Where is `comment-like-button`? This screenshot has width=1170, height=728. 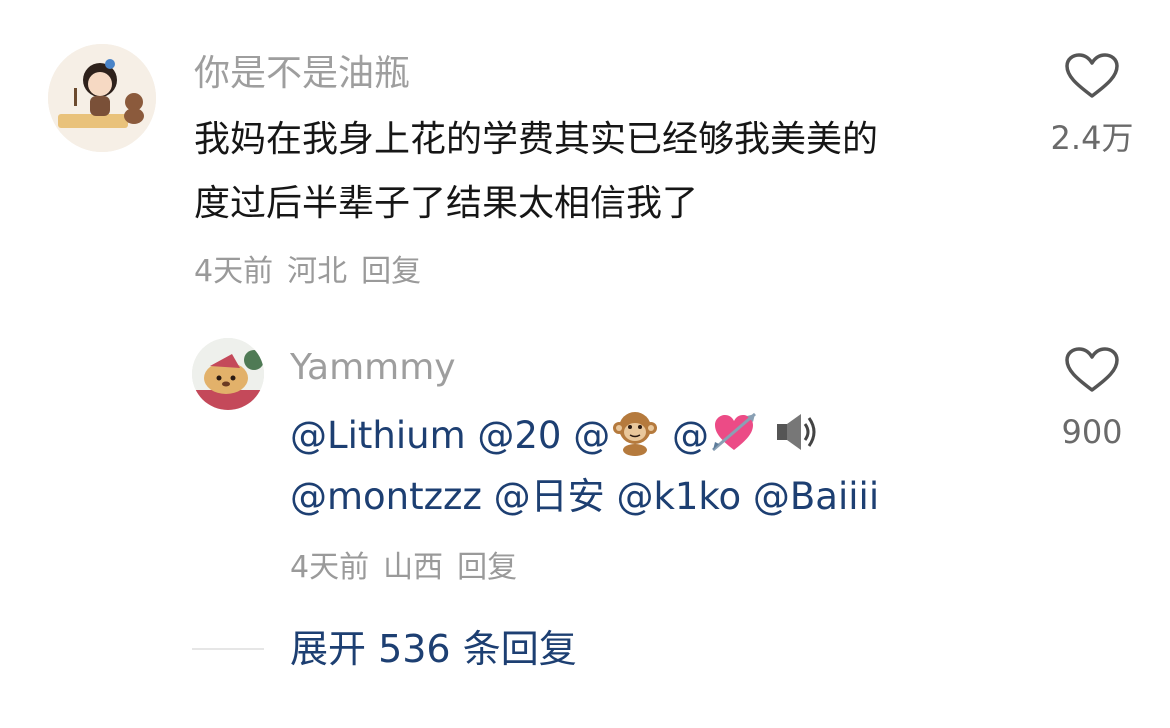
comment-like-button is located at coordinates (1092, 76).